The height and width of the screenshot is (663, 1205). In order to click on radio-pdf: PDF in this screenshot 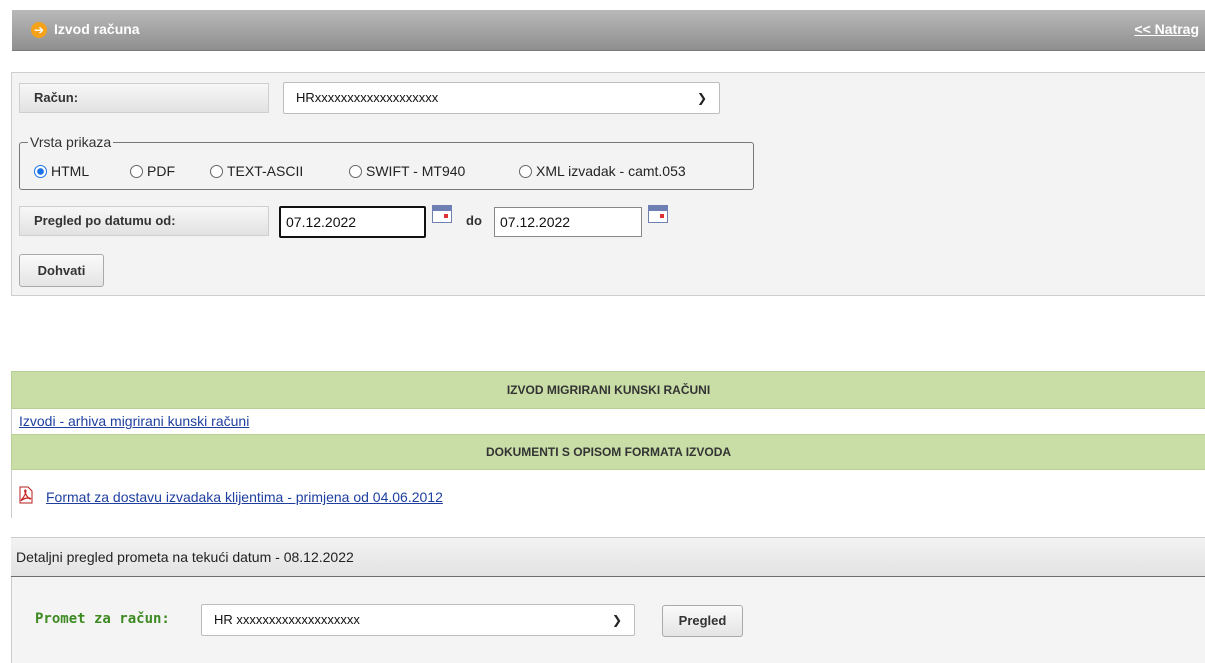, I will do `click(152, 171)`.